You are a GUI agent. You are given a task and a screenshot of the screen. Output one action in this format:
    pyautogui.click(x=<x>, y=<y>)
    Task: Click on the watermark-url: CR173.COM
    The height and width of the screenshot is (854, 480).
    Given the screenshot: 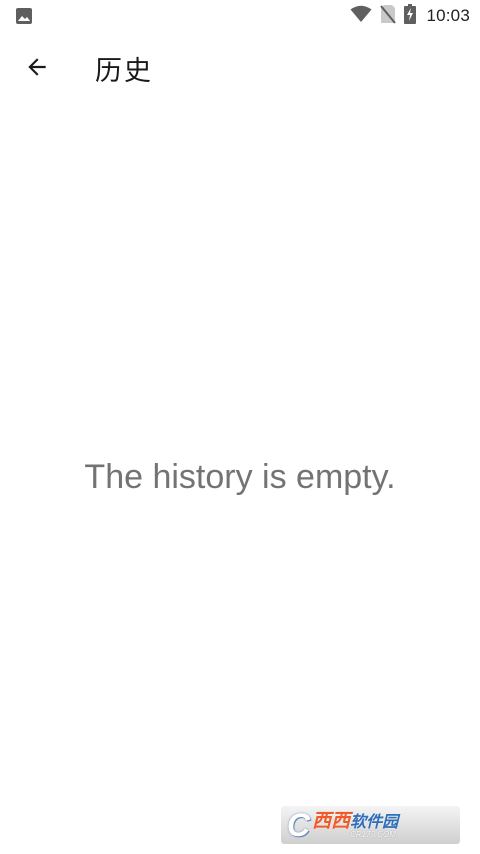 What is the action you would take?
    pyautogui.click(x=373, y=834)
    